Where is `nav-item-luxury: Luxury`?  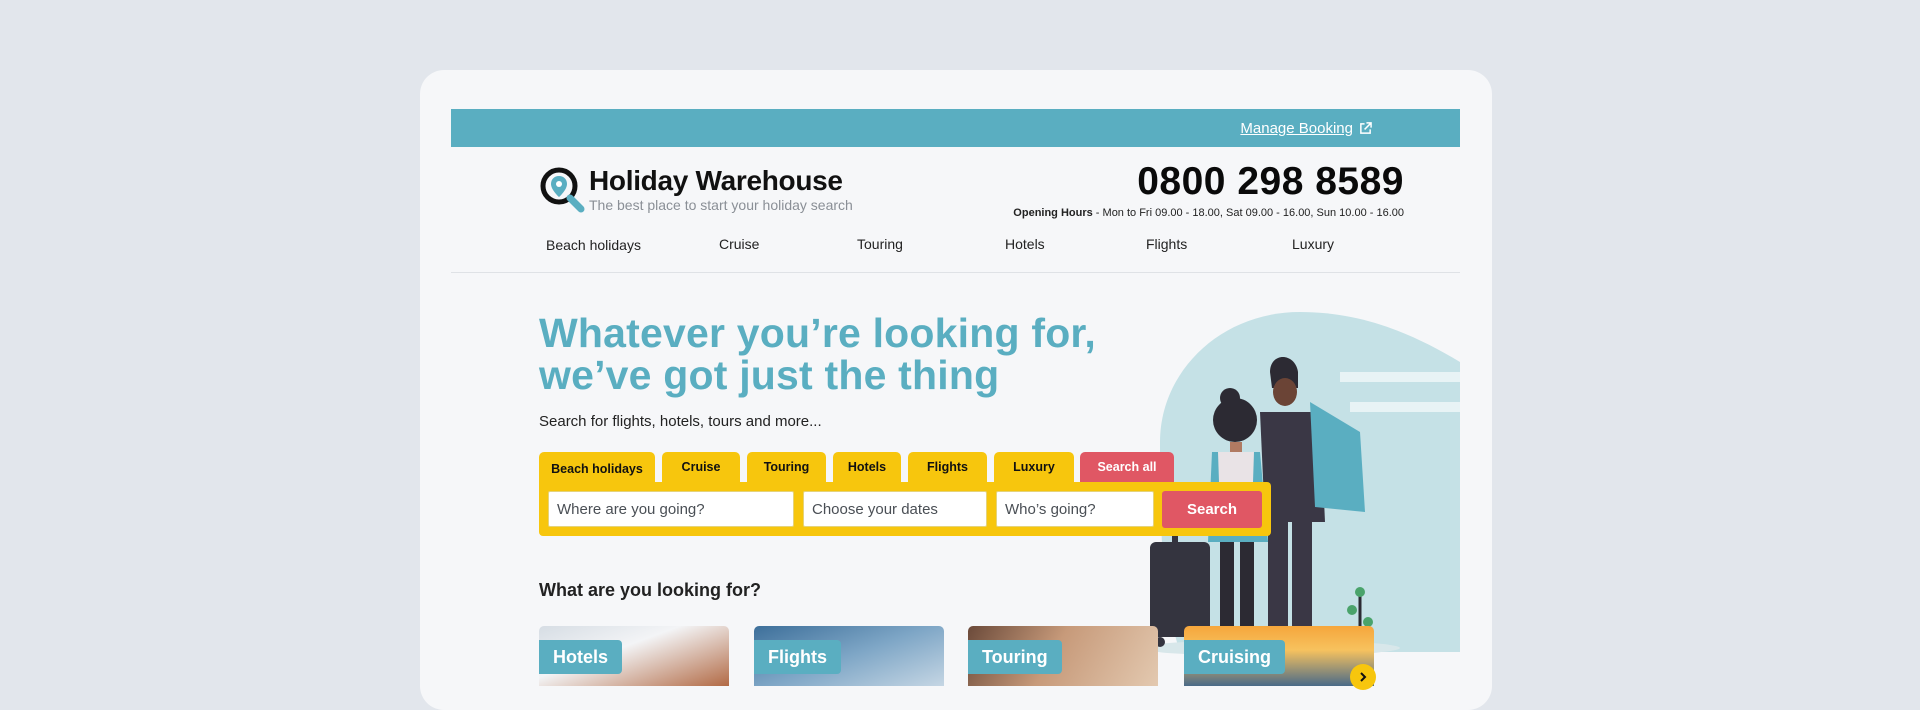 nav-item-luxury: Luxury is located at coordinates (1313, 244).